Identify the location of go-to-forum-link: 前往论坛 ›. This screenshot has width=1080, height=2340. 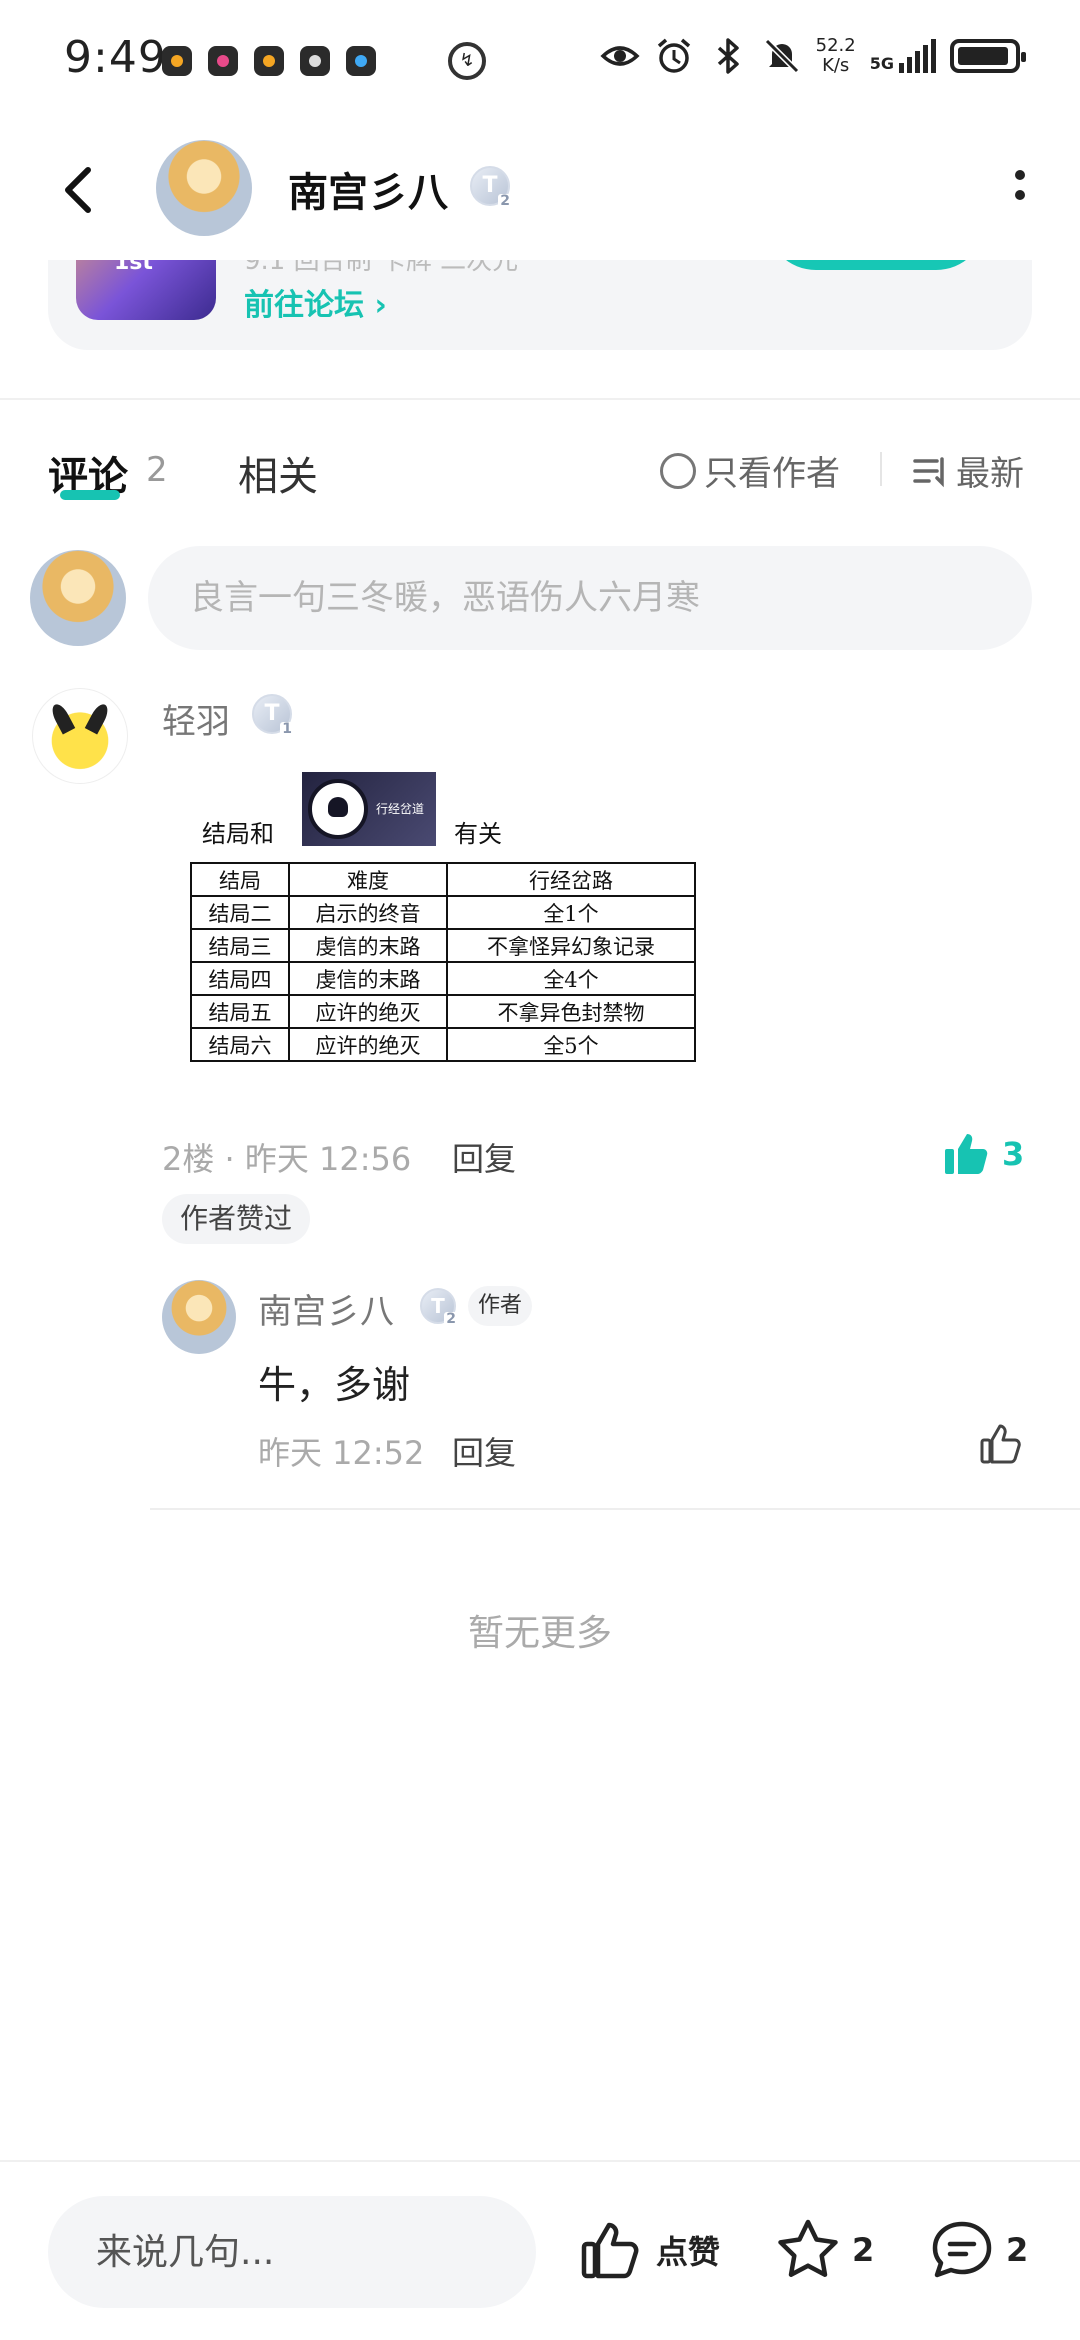
(315, 302).